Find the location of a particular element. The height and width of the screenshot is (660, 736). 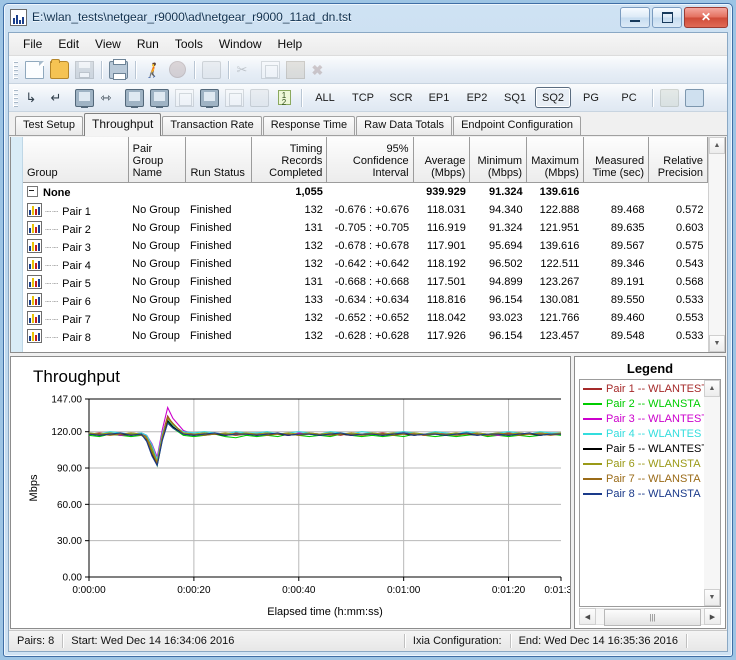

legend-item: Pair 7 -- WLANSTA is located at coordinates (642, 478).